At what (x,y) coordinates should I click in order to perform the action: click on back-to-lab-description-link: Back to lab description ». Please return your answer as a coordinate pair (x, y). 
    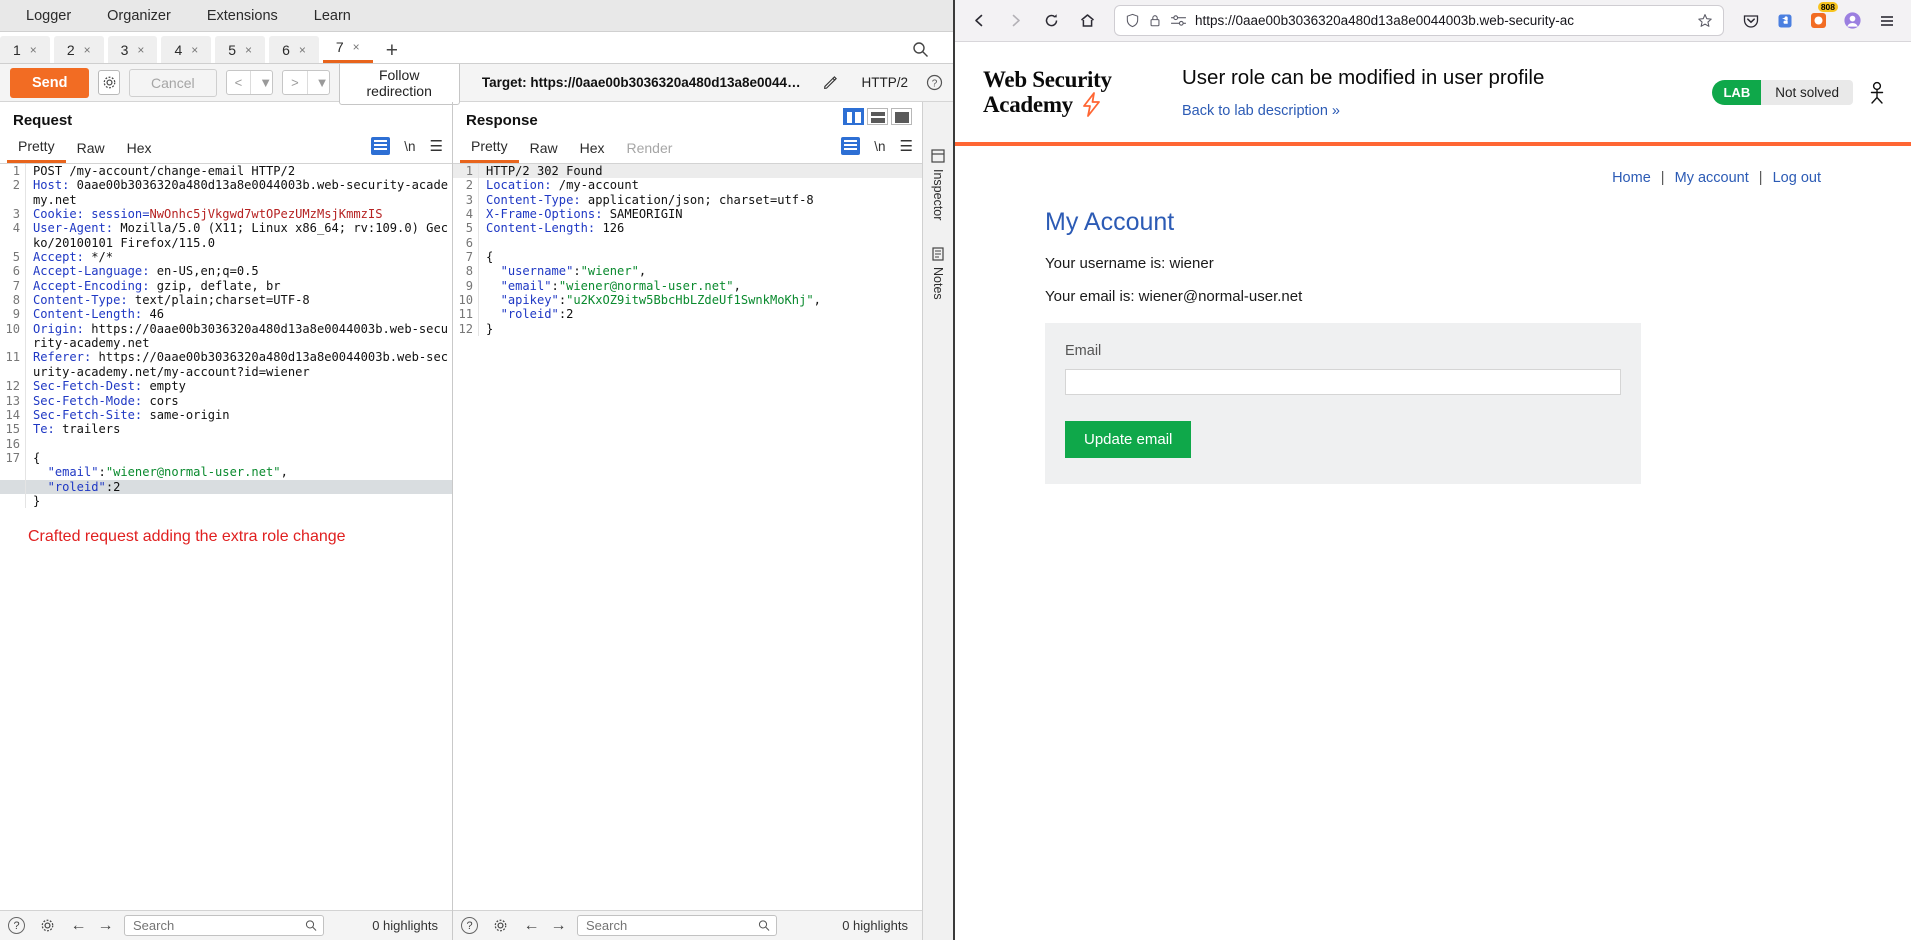
    Looking at the image, I should click on (1447, 111).